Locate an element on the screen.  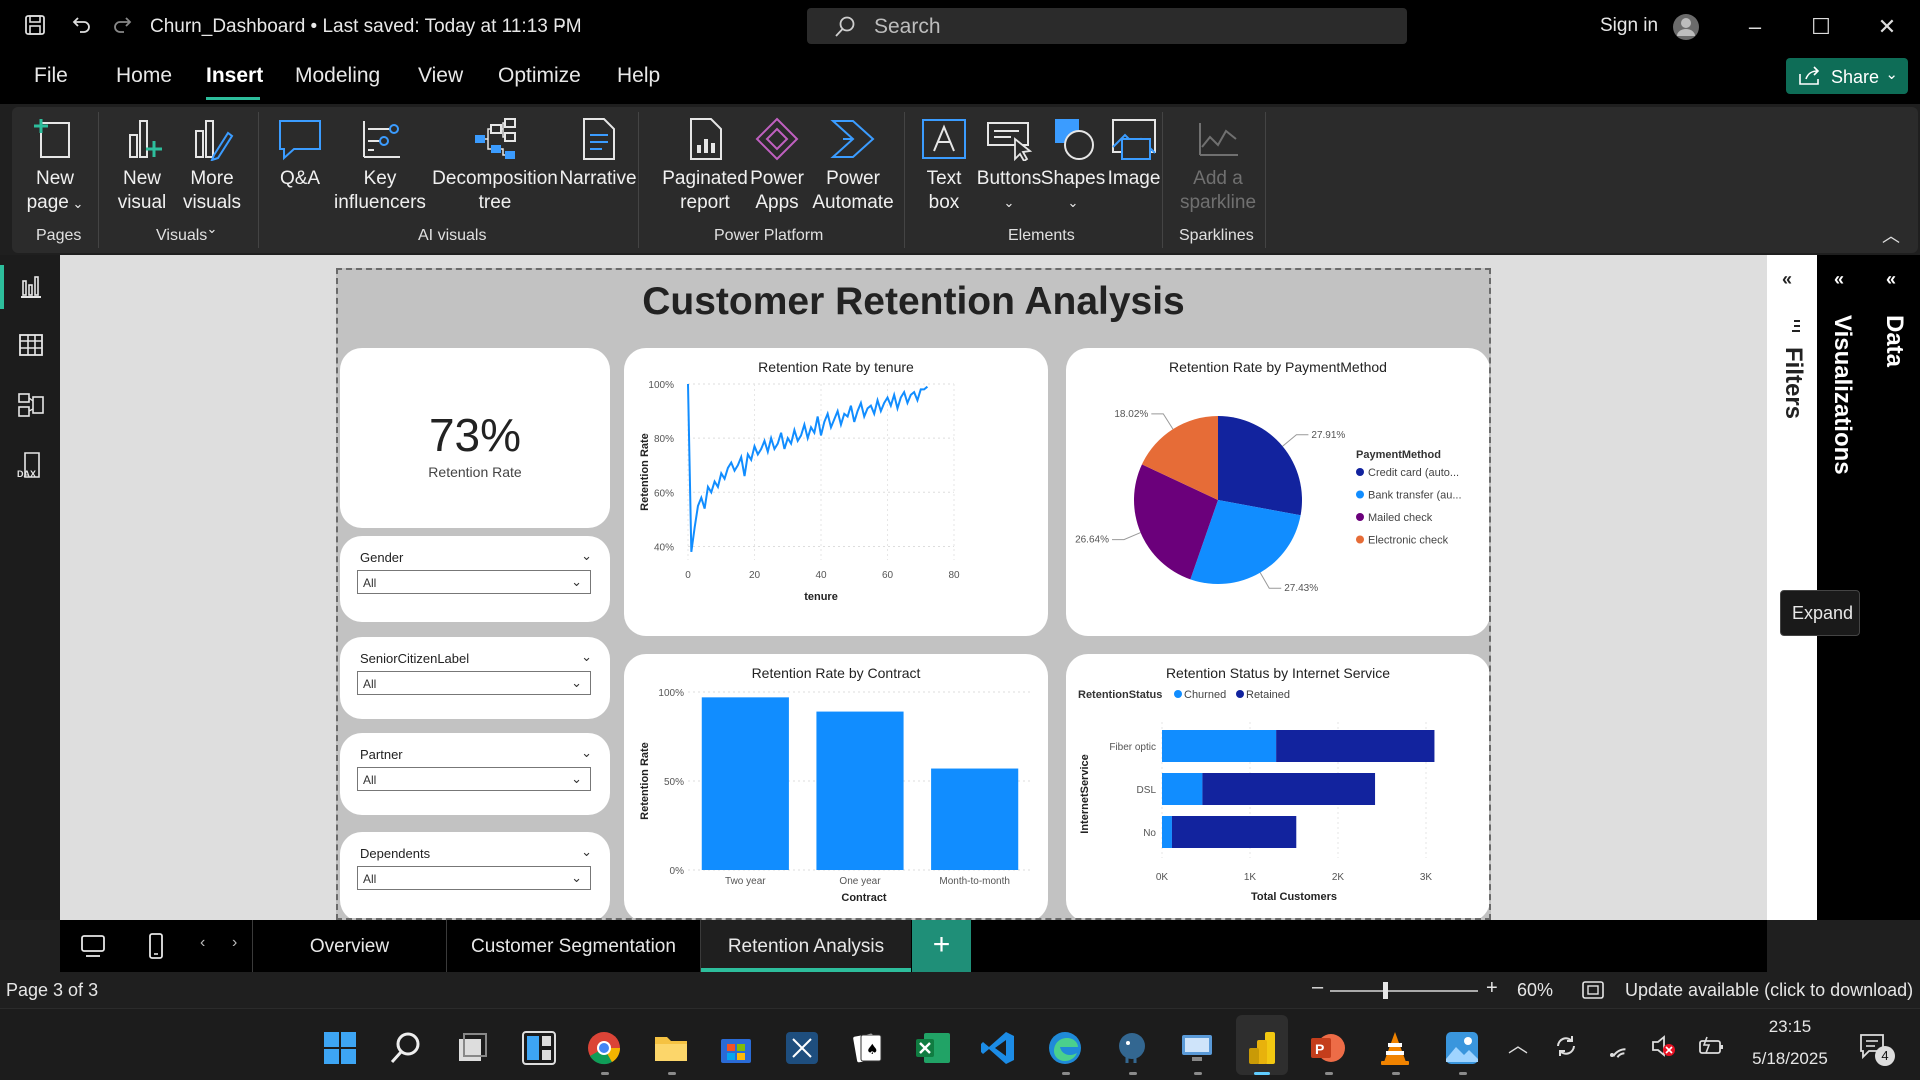
edge-icon is located at coordinates (1065, 1048).